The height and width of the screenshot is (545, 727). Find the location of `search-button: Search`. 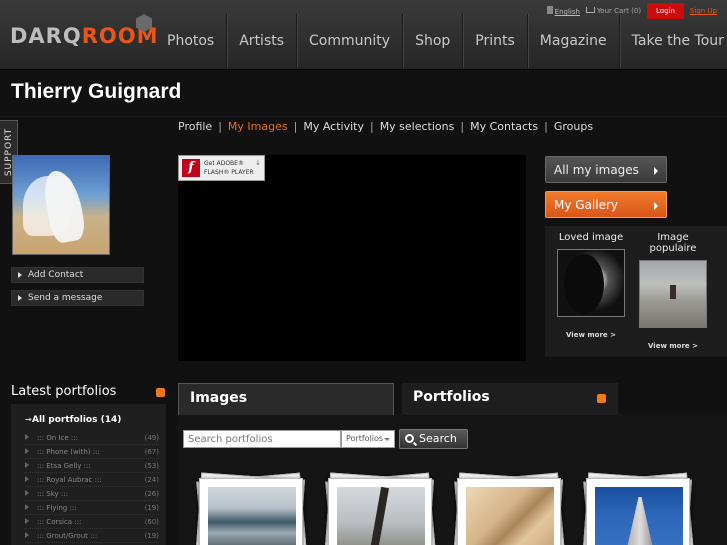

search-button: Search is located at coordinates (433, 439).